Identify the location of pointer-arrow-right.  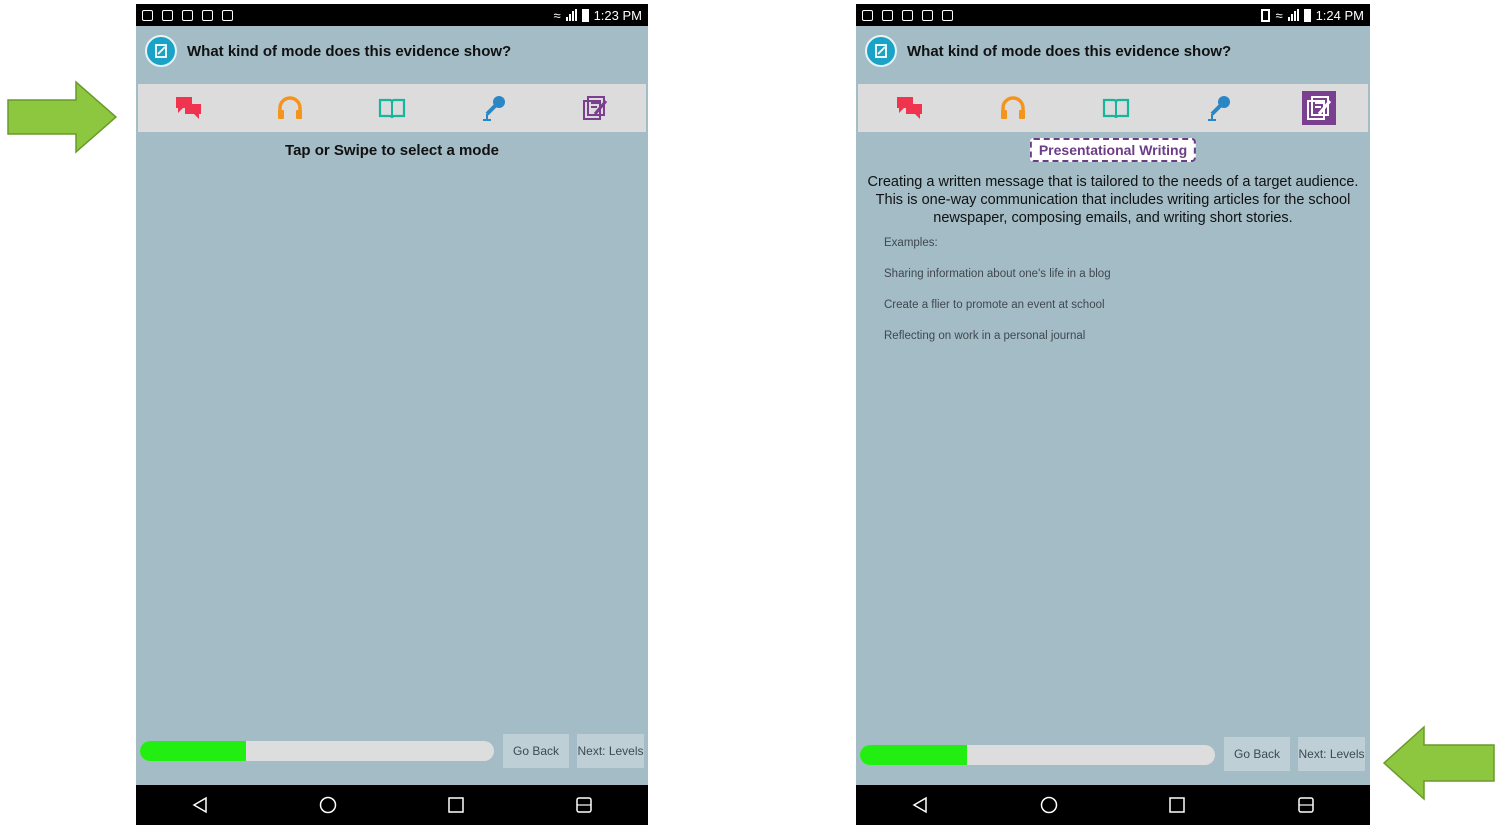
(1438, 763).